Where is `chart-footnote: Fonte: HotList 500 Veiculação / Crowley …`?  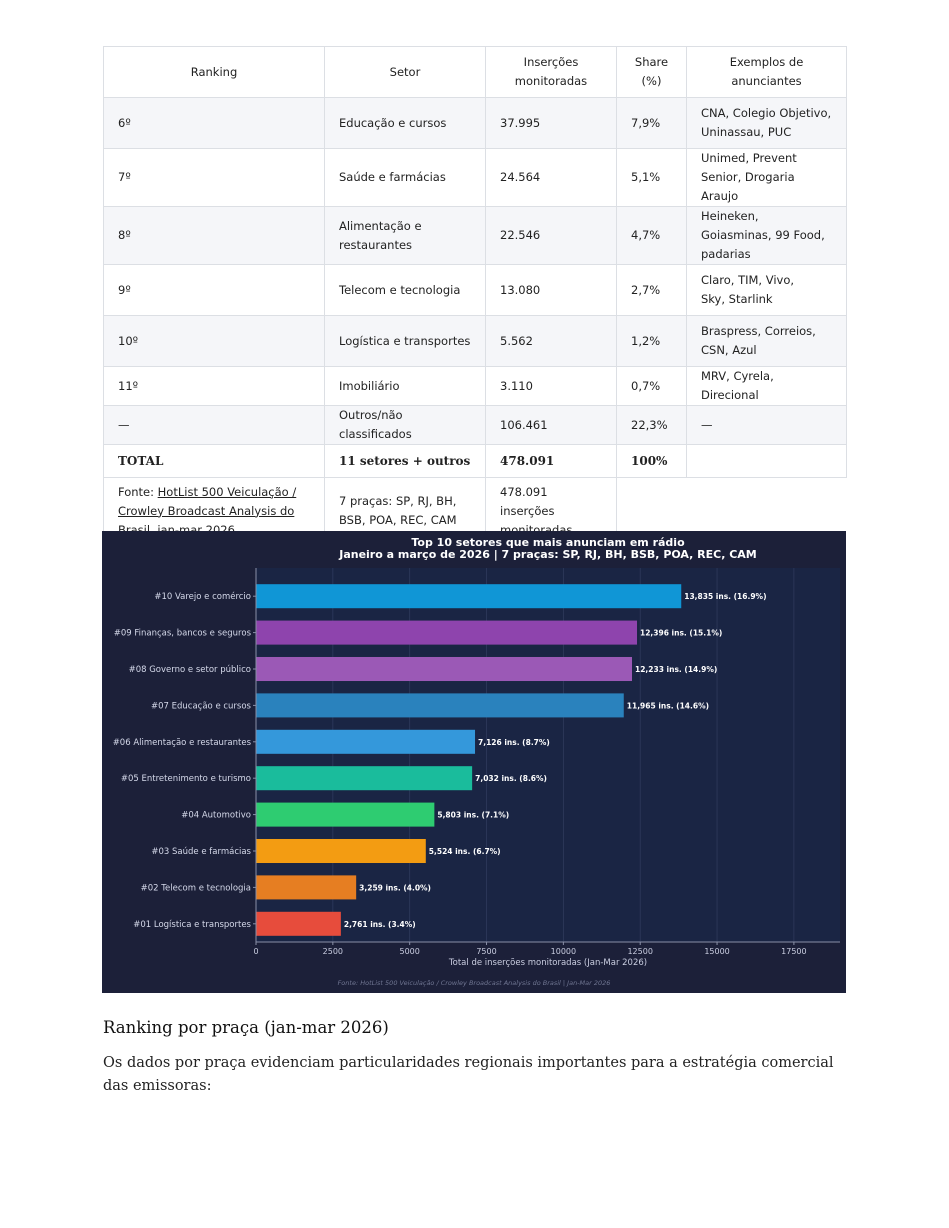 chart-footnote: Fonte: HotList 500 Veiculação / Crowley … is located at coordinates (474, 983).